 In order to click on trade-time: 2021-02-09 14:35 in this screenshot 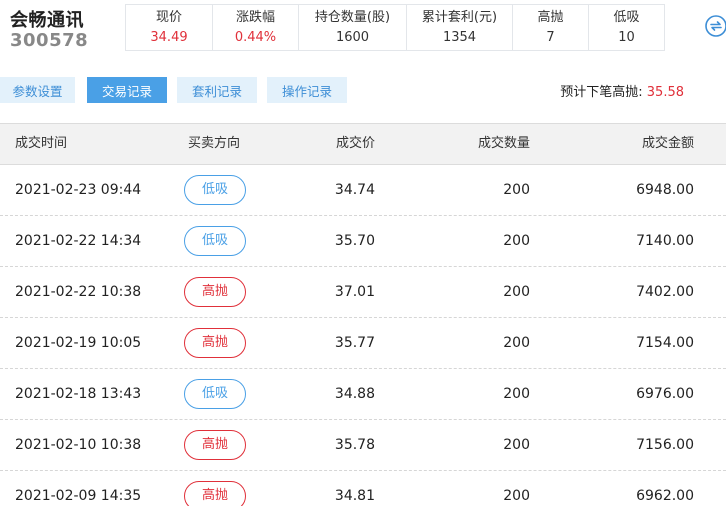, I will do `click(78, 496)`.